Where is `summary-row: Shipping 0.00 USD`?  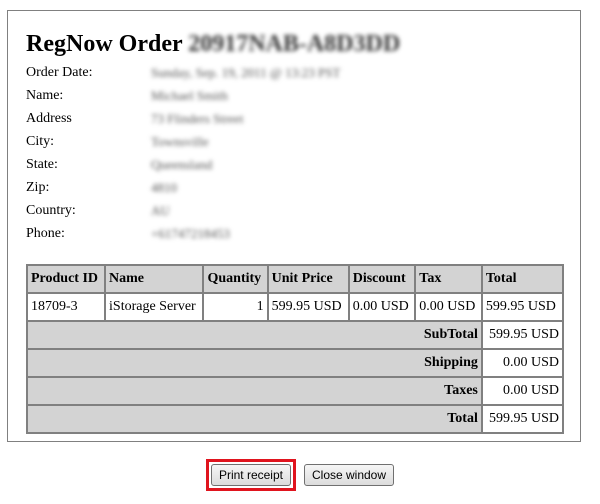 summary-row: Shipping 0.00 USD is located at coordinates (295, 363).